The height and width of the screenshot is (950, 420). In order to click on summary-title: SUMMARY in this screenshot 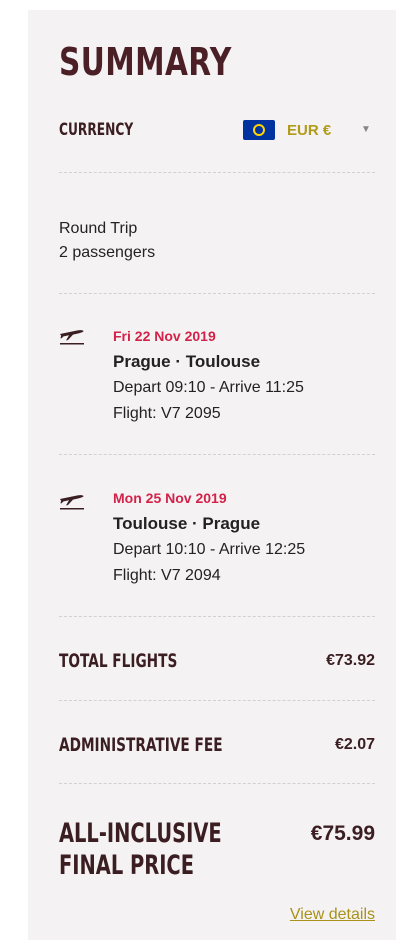, I will do `click(145, 62)`.